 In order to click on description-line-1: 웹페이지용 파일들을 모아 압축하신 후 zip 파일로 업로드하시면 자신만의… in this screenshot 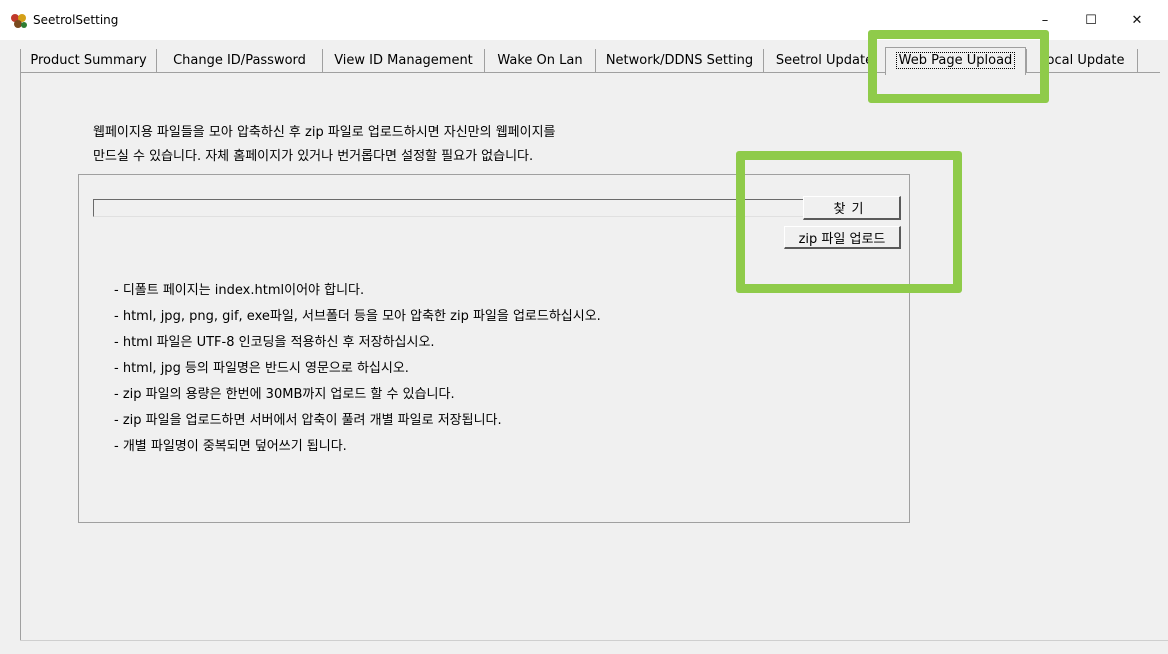, I will do `click(324, 132)`.